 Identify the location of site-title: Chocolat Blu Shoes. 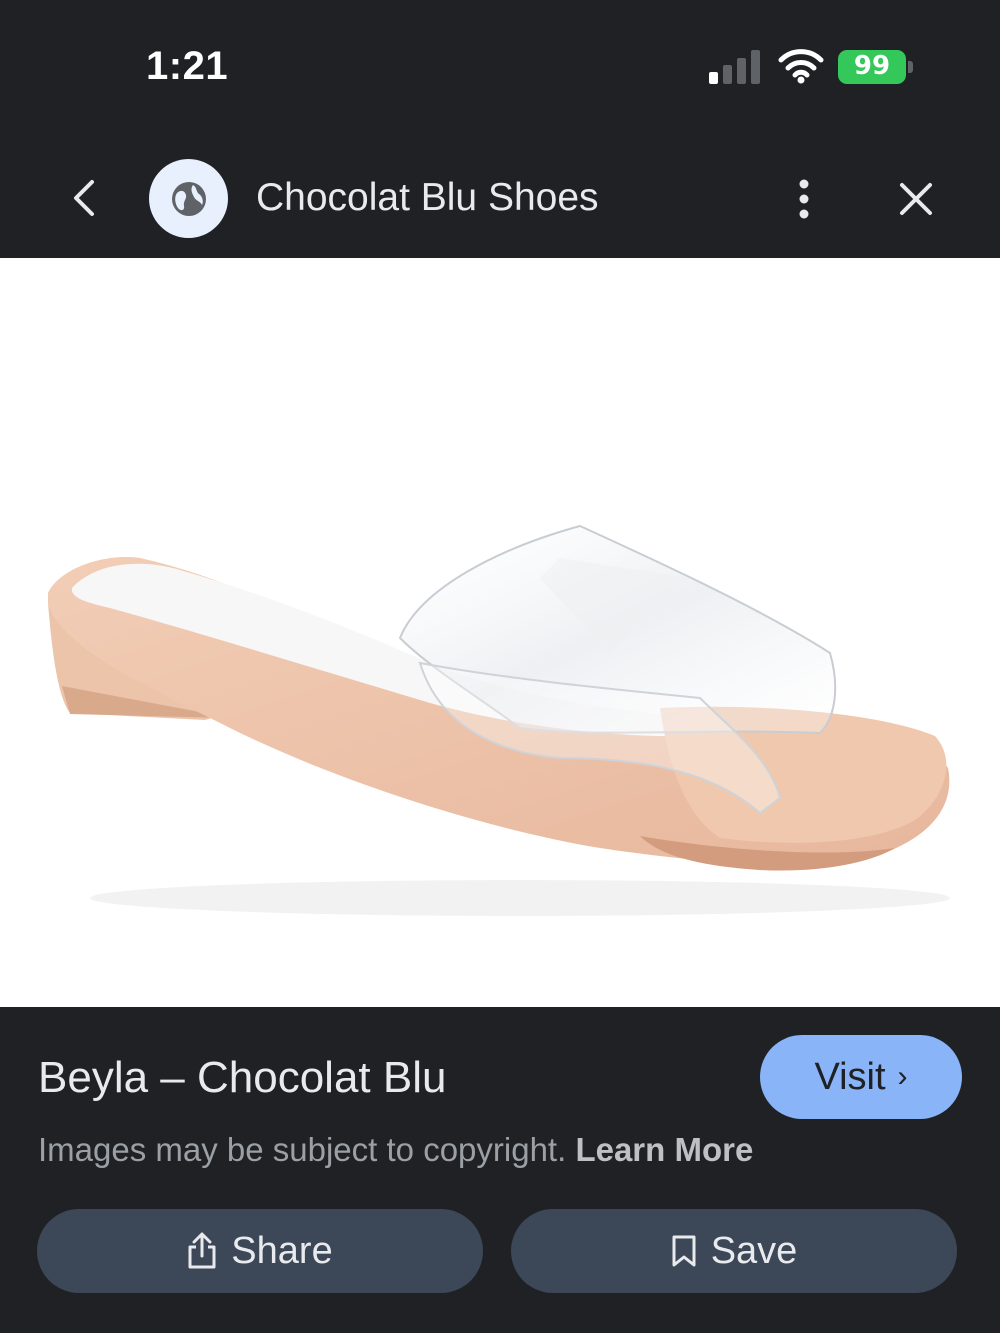
(427, 198).